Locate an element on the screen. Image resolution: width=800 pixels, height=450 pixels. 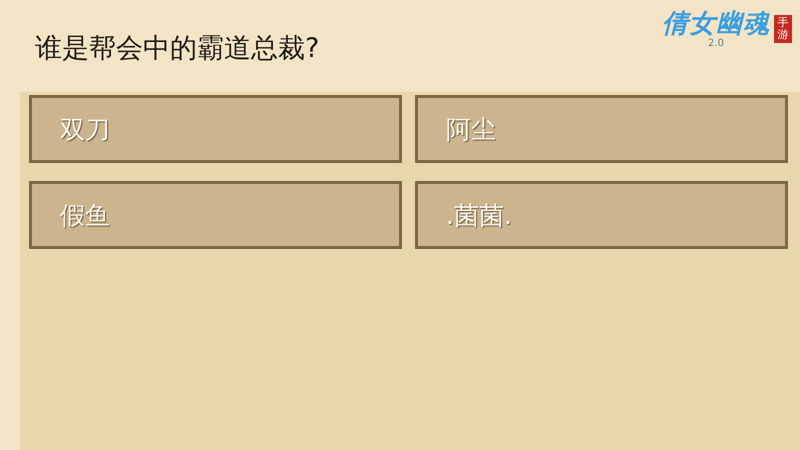
answer-option: 阿尘 is located at coordinates (601, 129).